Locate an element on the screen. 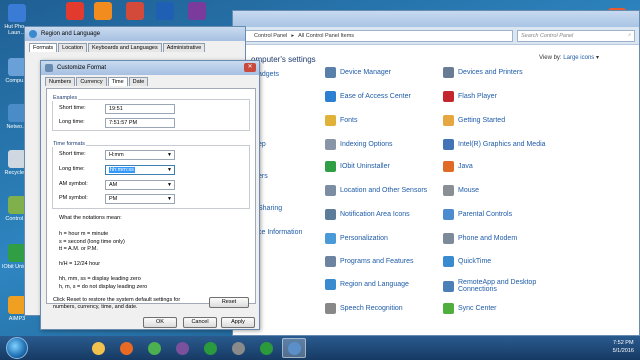 The image size is (640, 360). view-by: View by: Large icons ▾ is located at coordinates (569, 57).